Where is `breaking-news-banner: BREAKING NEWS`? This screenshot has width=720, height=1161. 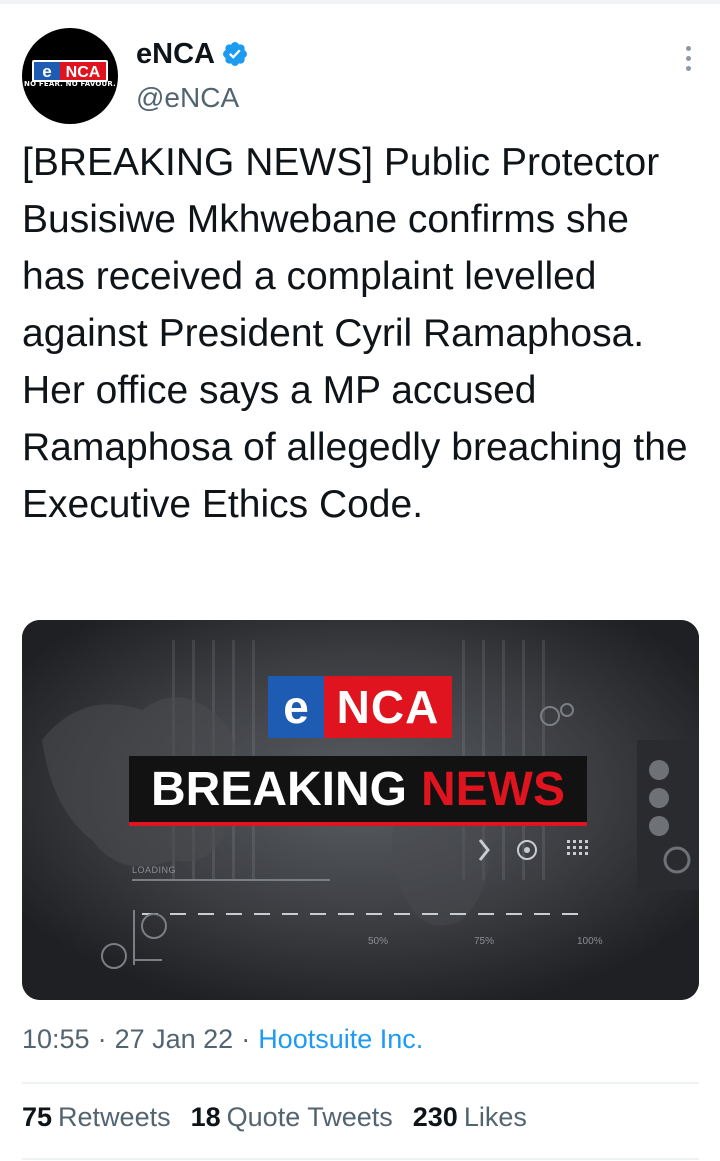 breaking-news-banner: BREAKING NEWS is located at coordinates (358, 789).